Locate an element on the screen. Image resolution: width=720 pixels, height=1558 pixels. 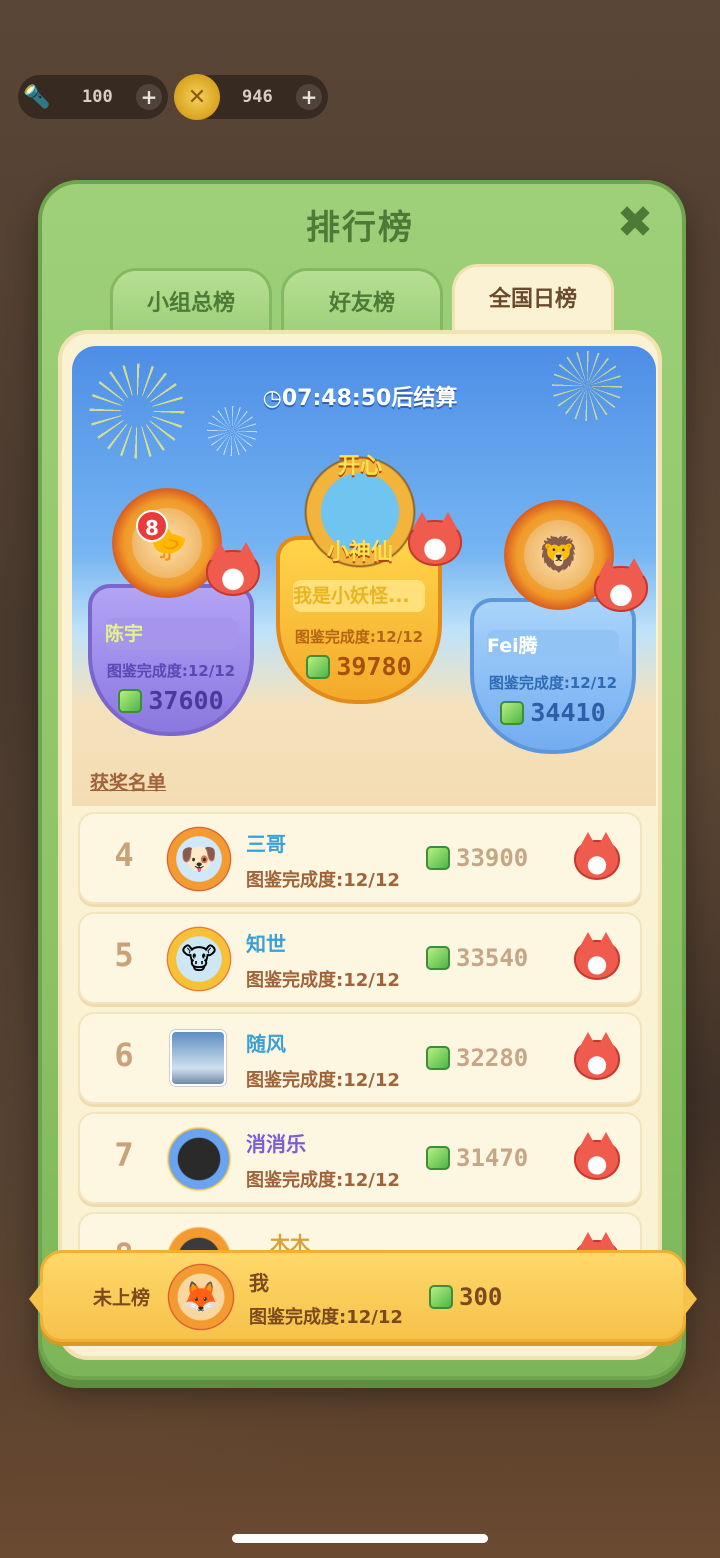
resource-bar: 🔦 100 + ✕ 946 + is located at coordinates (173, 97).